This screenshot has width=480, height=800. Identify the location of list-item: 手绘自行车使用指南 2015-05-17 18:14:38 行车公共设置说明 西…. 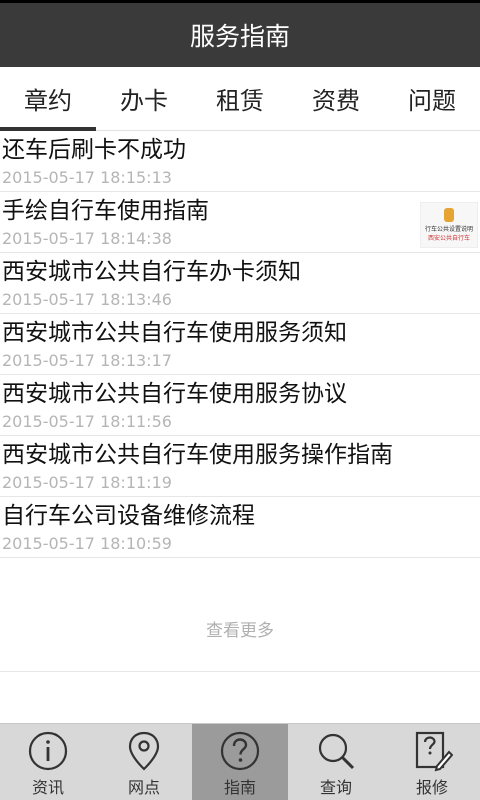
(240, 222).